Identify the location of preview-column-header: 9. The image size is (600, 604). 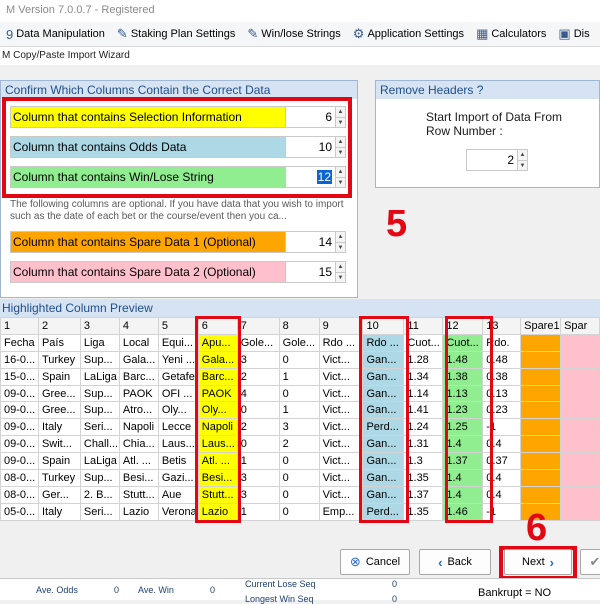
(341, 326).